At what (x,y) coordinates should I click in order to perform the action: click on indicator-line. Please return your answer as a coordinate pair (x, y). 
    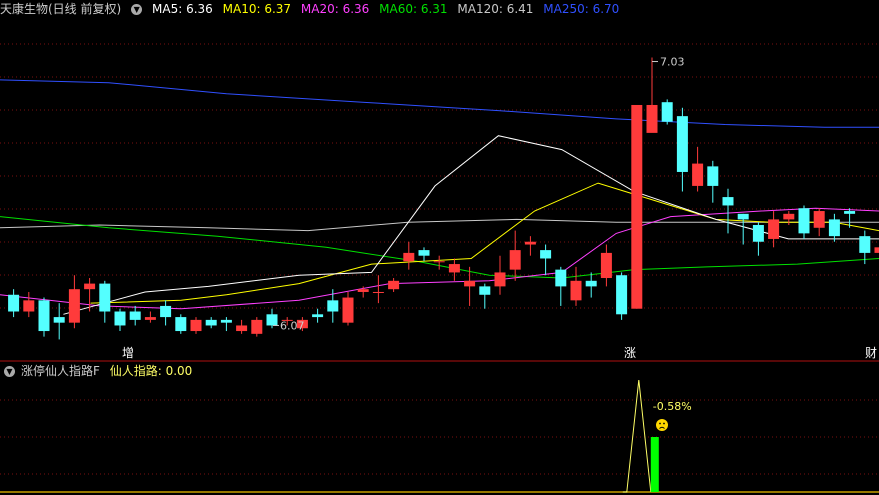
    Looking at the image, I should click on (637, 436).